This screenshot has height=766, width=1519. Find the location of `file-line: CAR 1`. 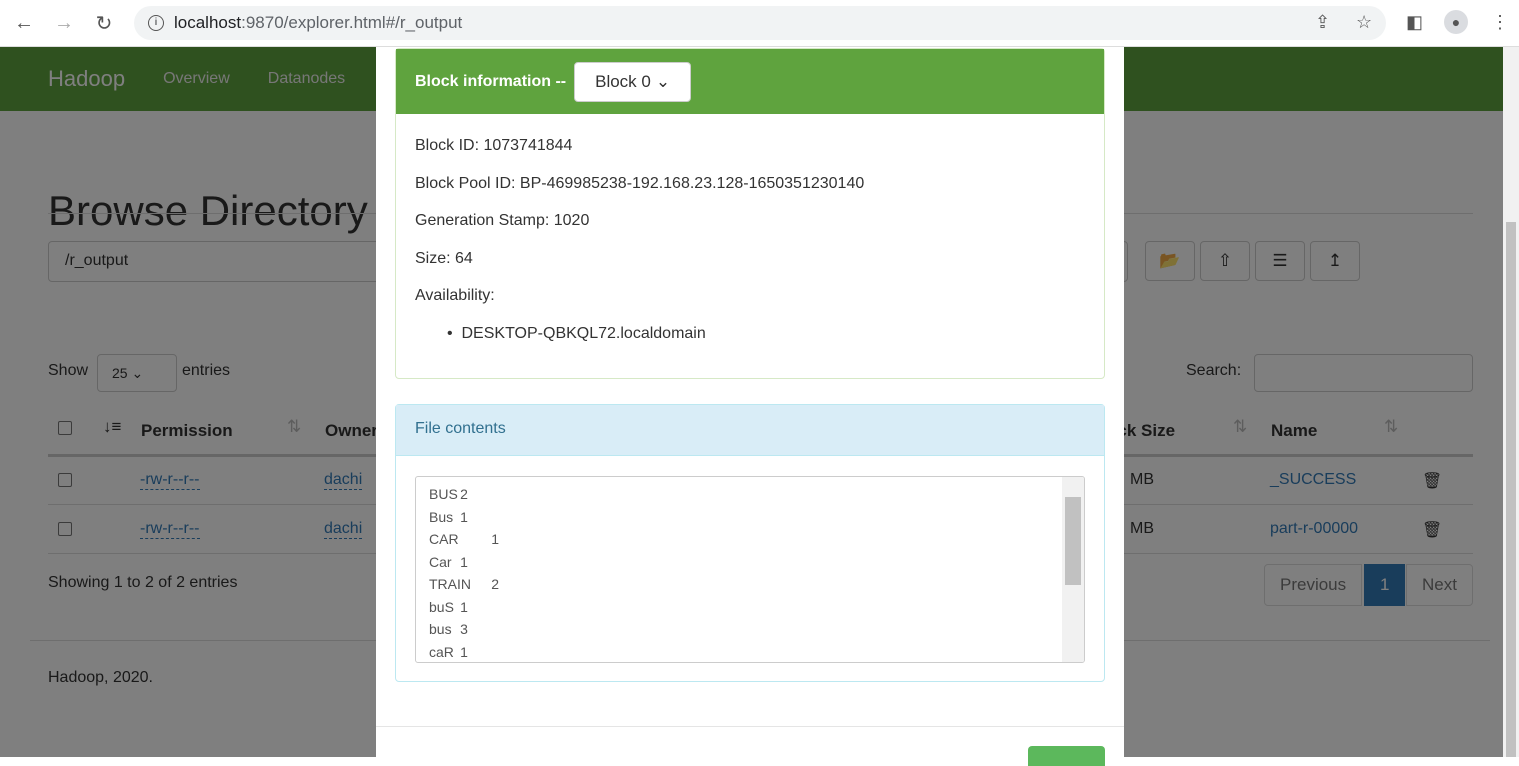

file-line: CAR 1 is located at coordinates (464, 539).